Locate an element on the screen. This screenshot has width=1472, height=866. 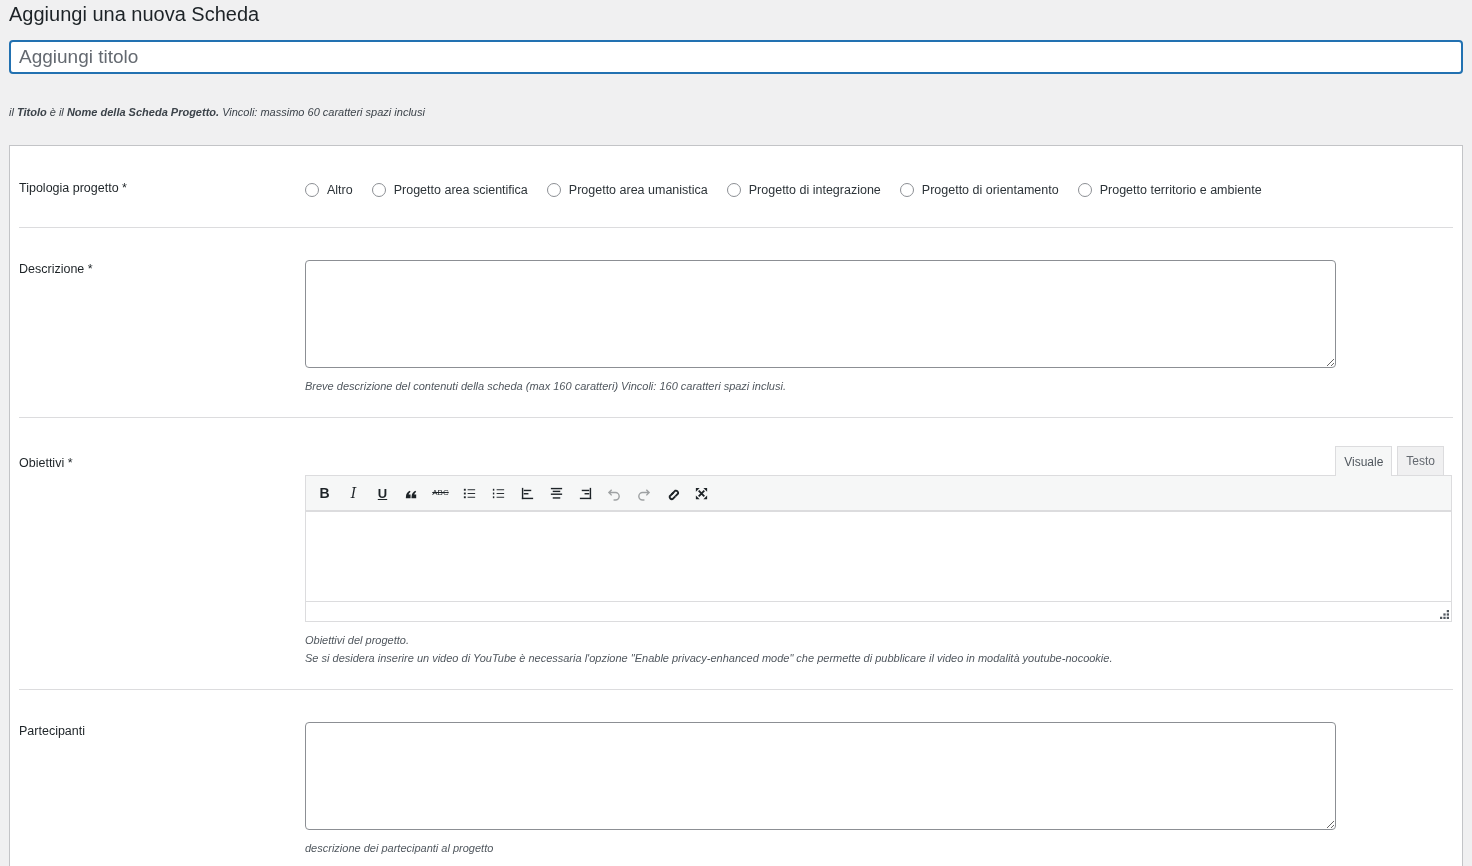
radio-option: Progetto di integrazione is located at coordinates (803, 190).